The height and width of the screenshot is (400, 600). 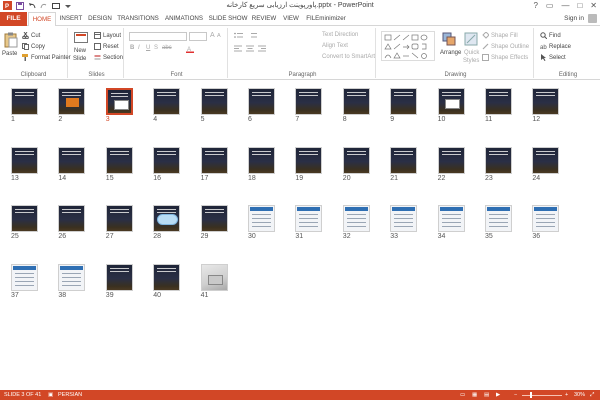 I want to click on cut-button: Cut, so click(x=31, y=35).